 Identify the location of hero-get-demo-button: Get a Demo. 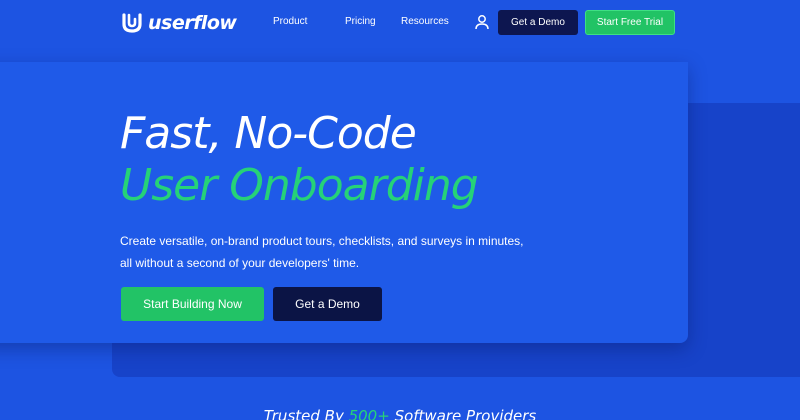
(327, 304).